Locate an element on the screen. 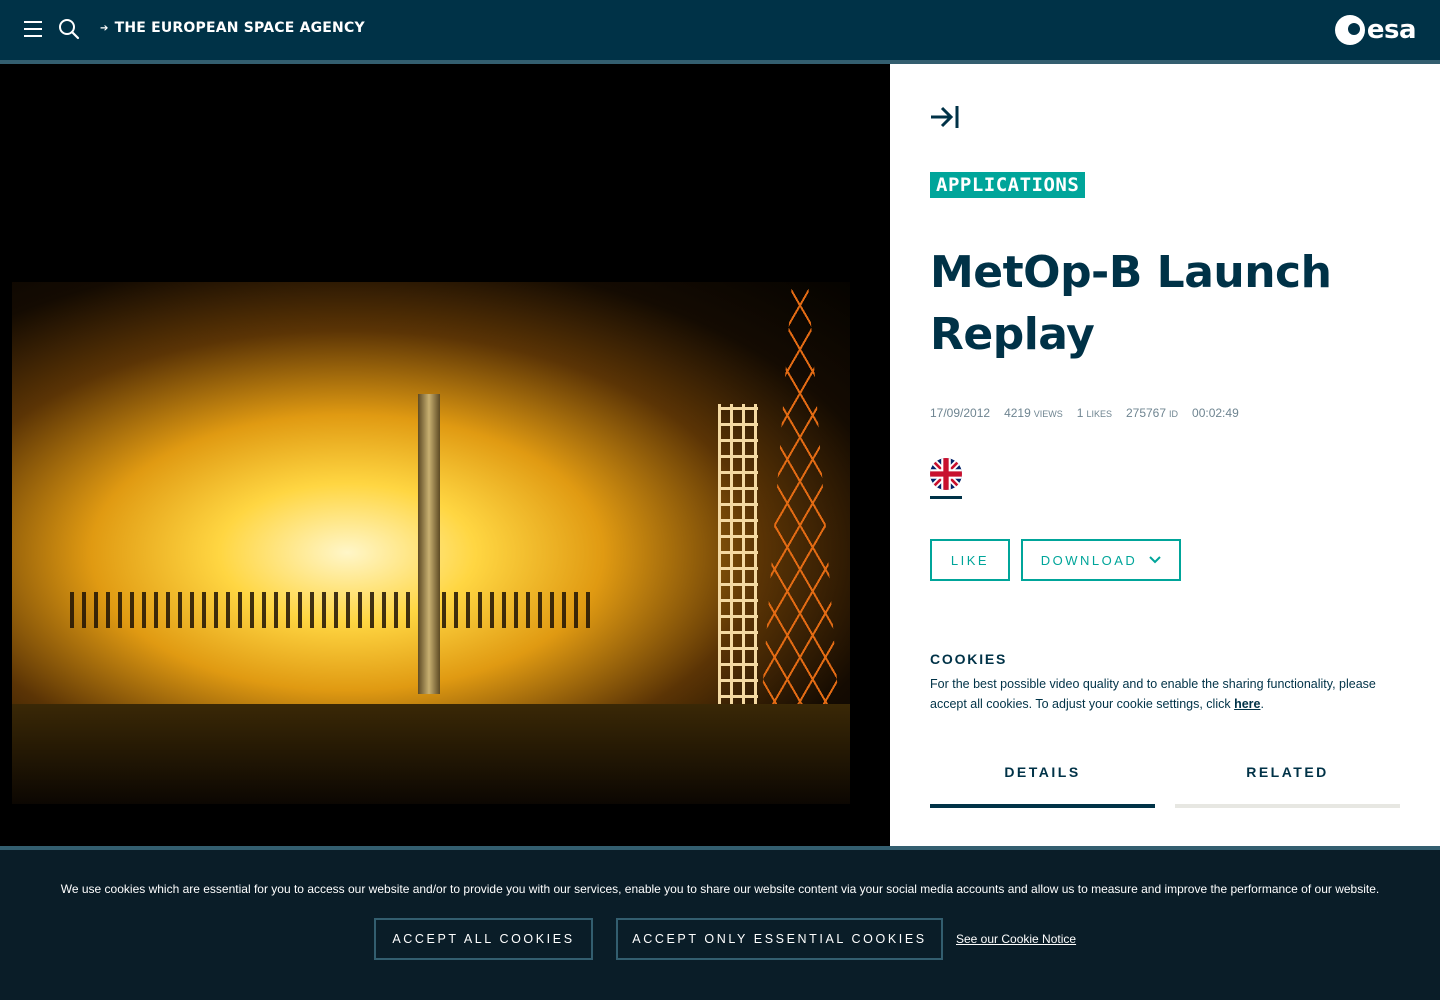 This screenshot has width=1440, height=1000. accept-all-cookies-label: ACCEPT ALL COOKIES is located at coordinates (483, 939).